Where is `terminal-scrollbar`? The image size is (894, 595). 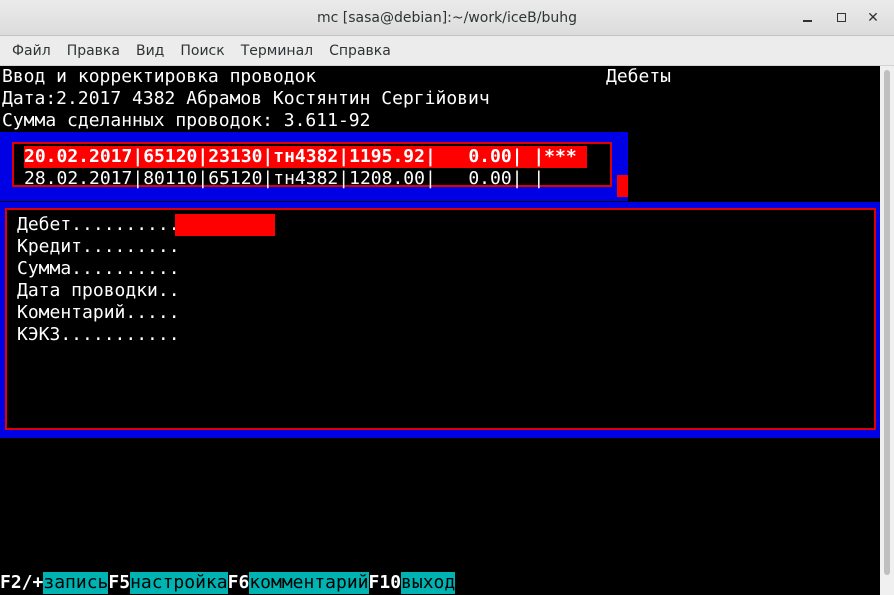 terminal-scrollbar is located at coordinates (887, 330).